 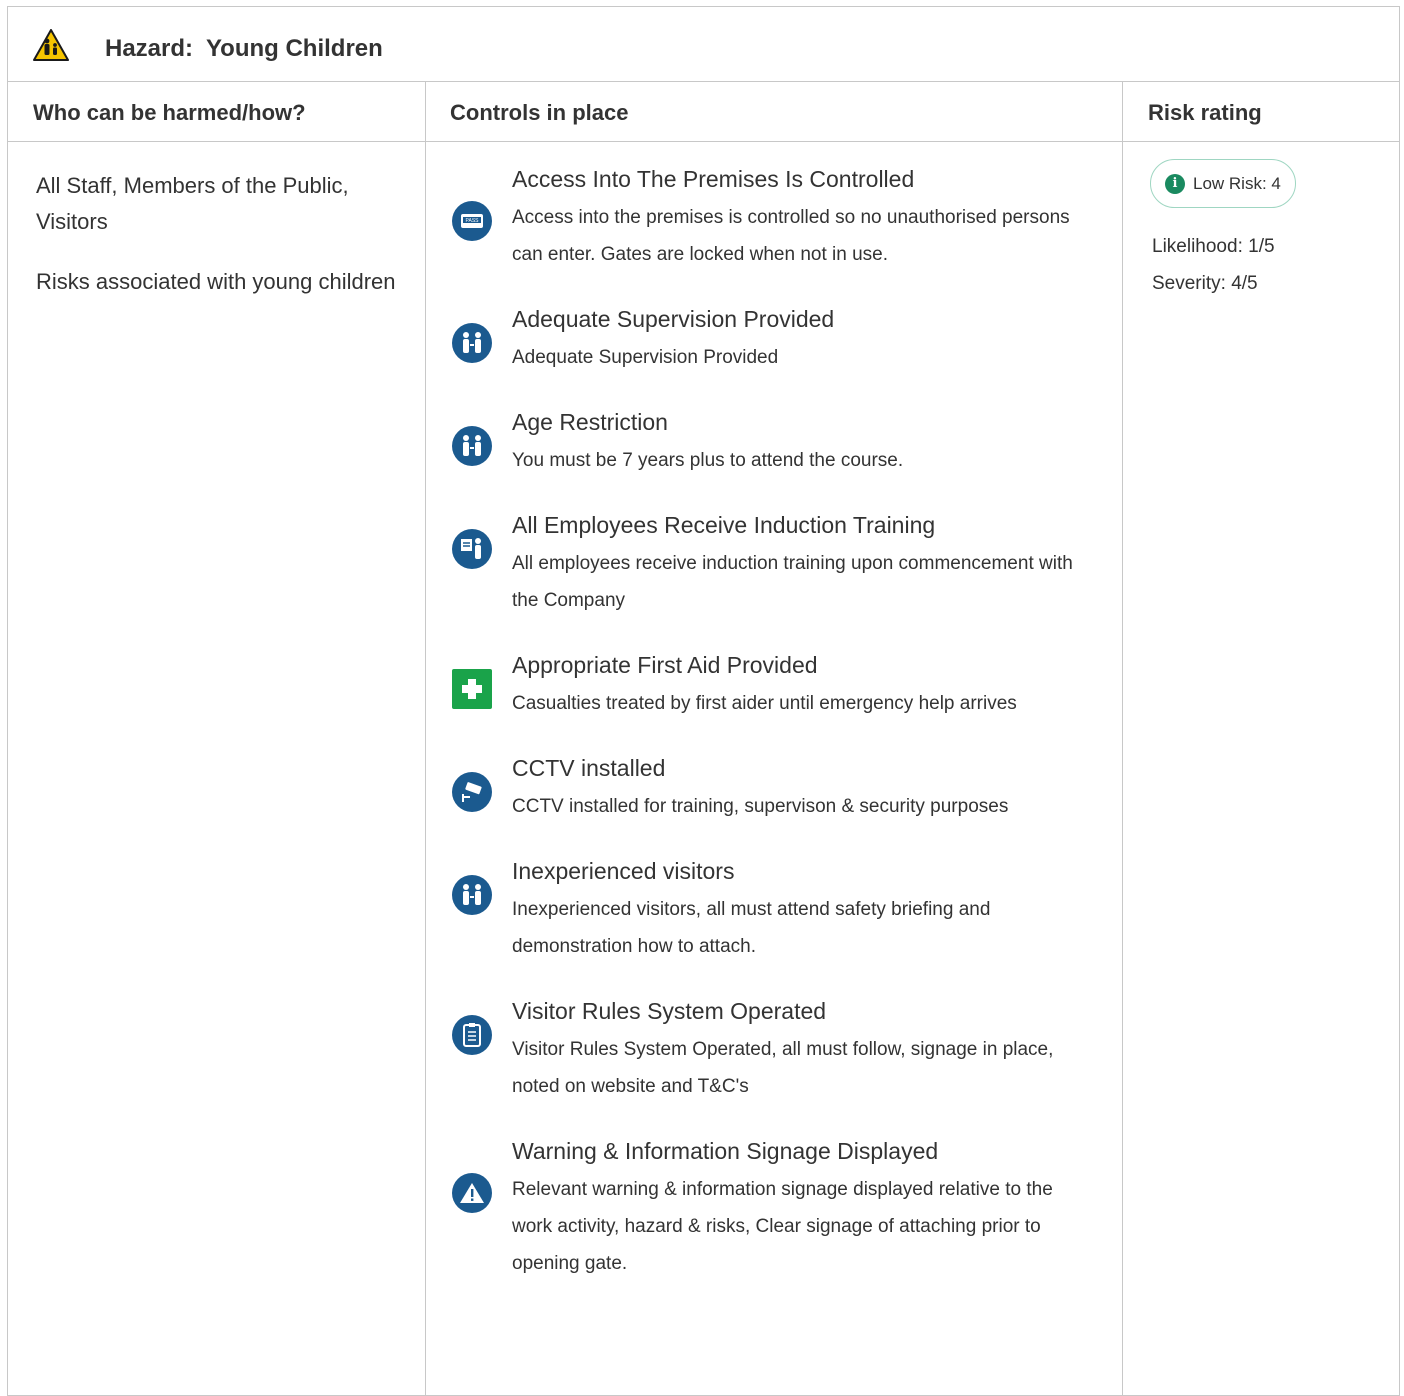 I want to click on pass-card-icon: PASS, so click(x=472, y=221).